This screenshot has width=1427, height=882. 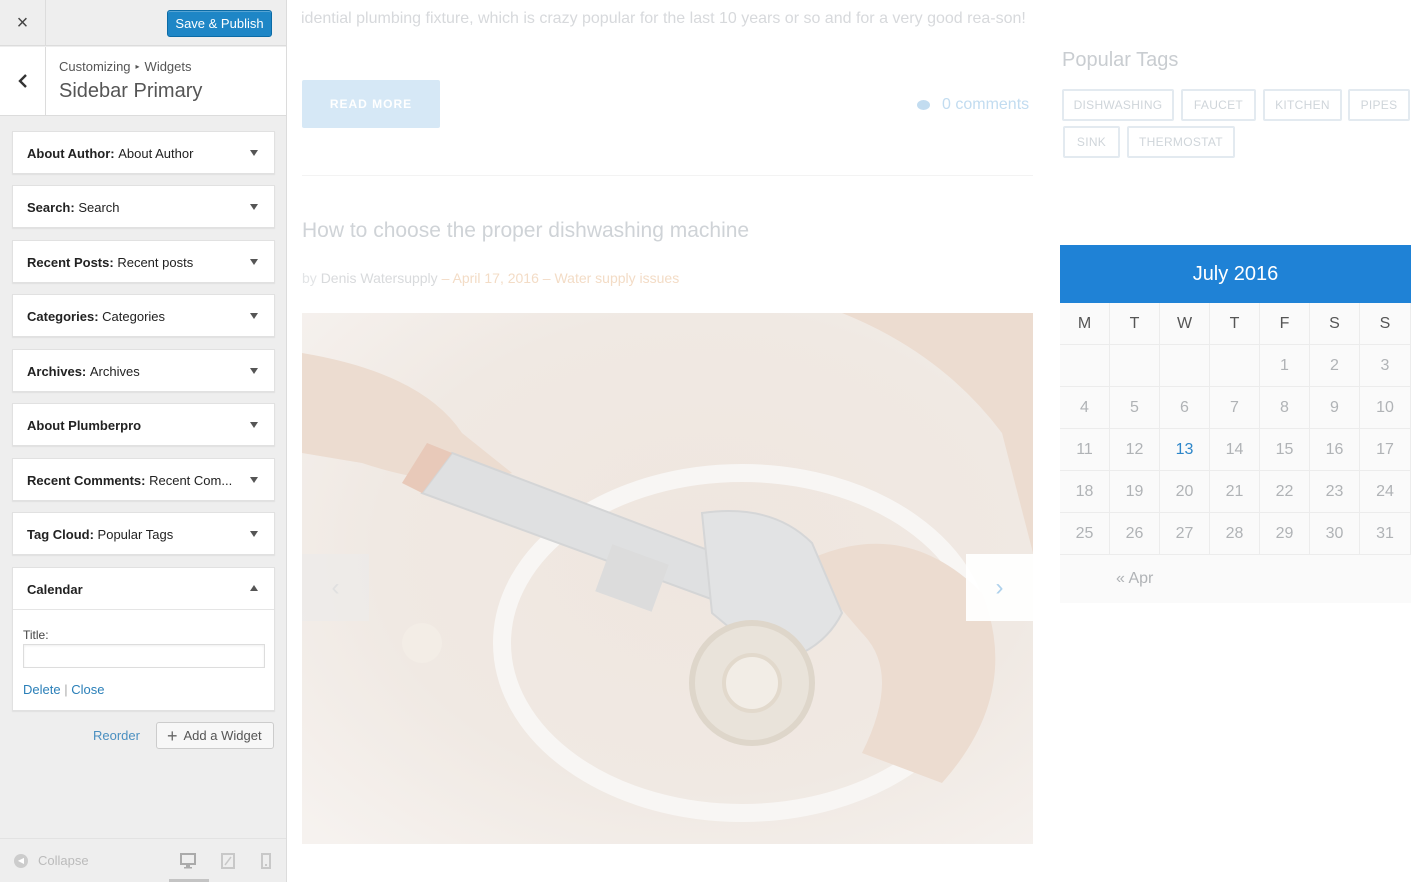 What do you see at coordinates (1385, 366) in the screenshot?
I see `calendar-day: 3` at bounding box center [1385, 366].